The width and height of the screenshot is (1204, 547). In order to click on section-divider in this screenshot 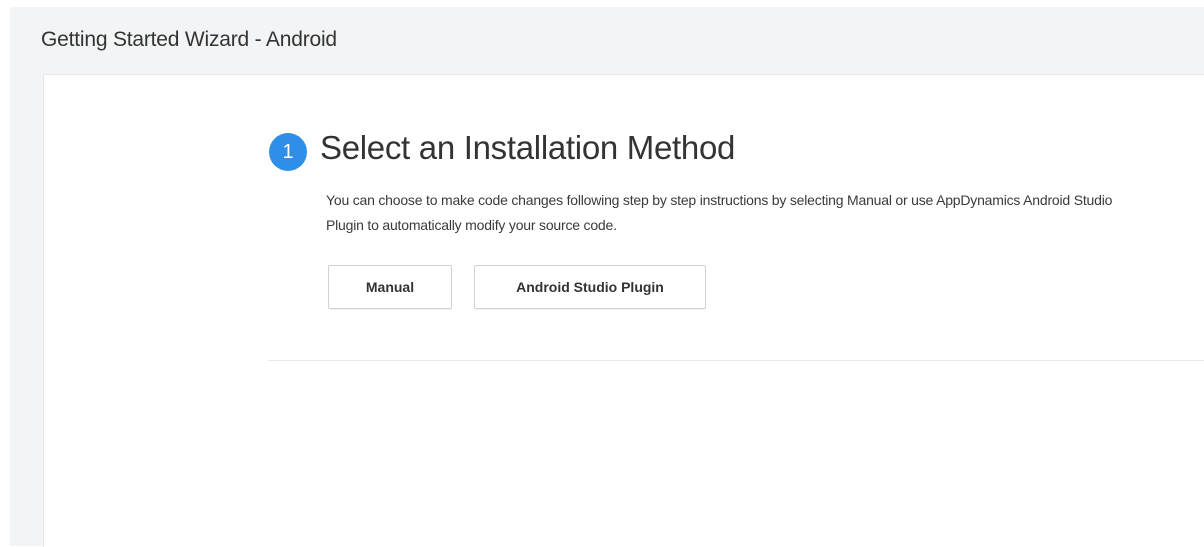, I will do `click(736, 360)`.